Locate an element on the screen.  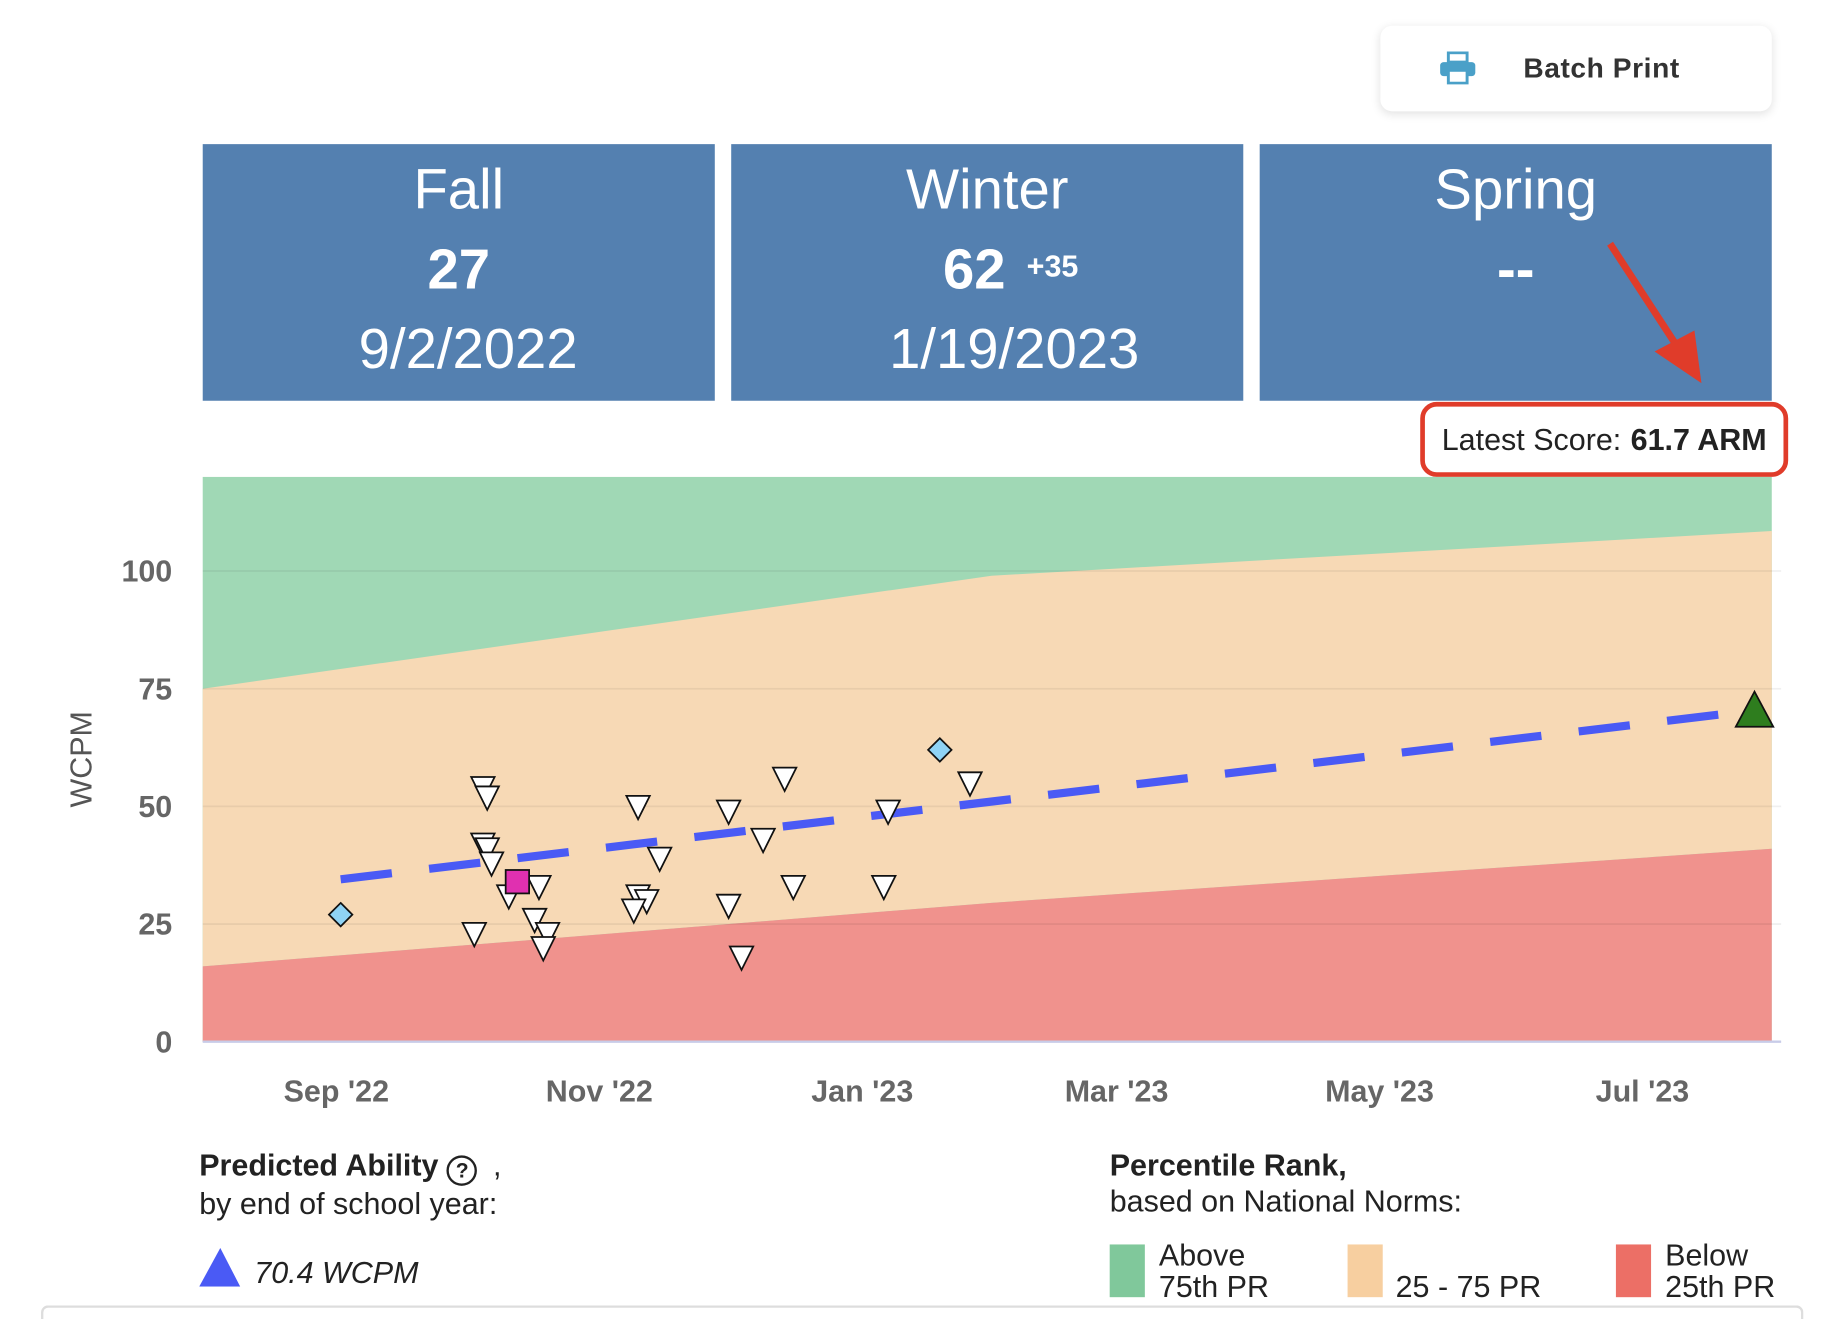
y-axis-label: WCPM is located at coordinates (81, 759).